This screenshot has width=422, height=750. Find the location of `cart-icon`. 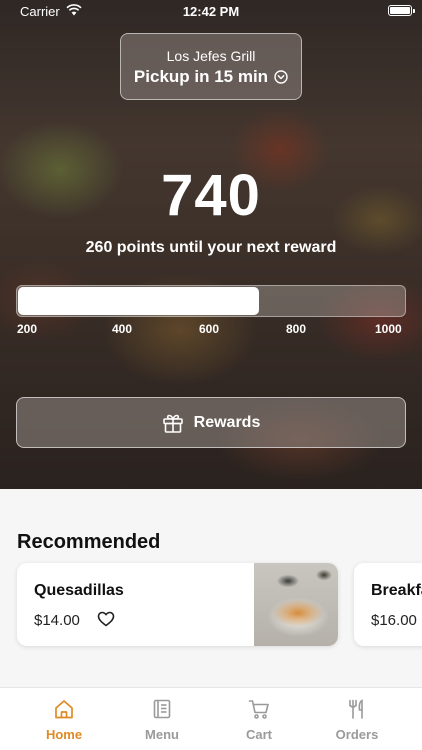

cart-icon is located at coordinates (258, 709).